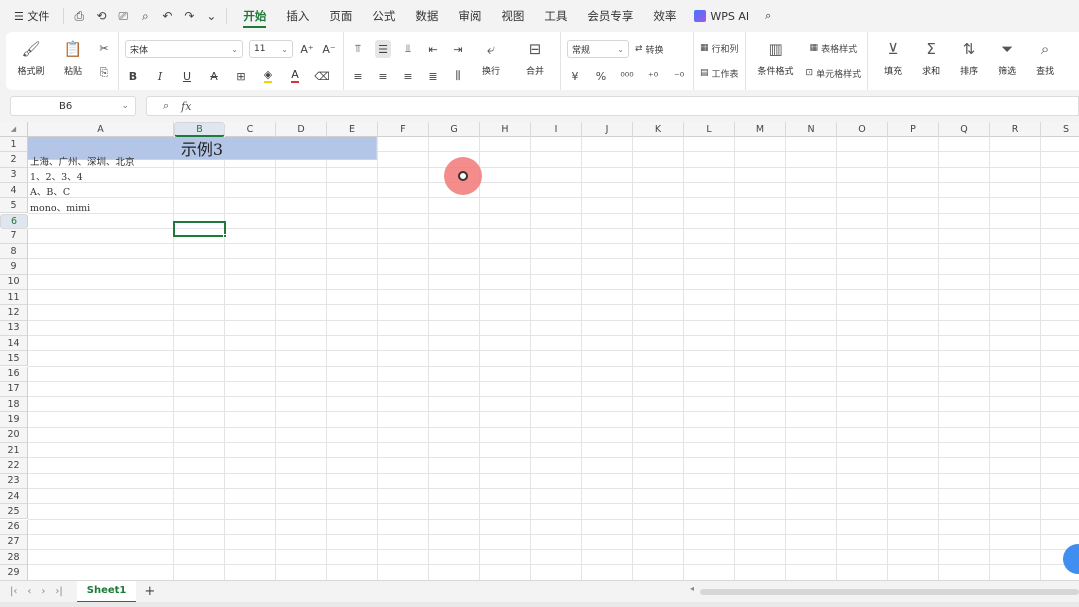 The height and width of the screenshot is (607, 1079). I want to click on preview-icon: ⌕, so click(145, 16).